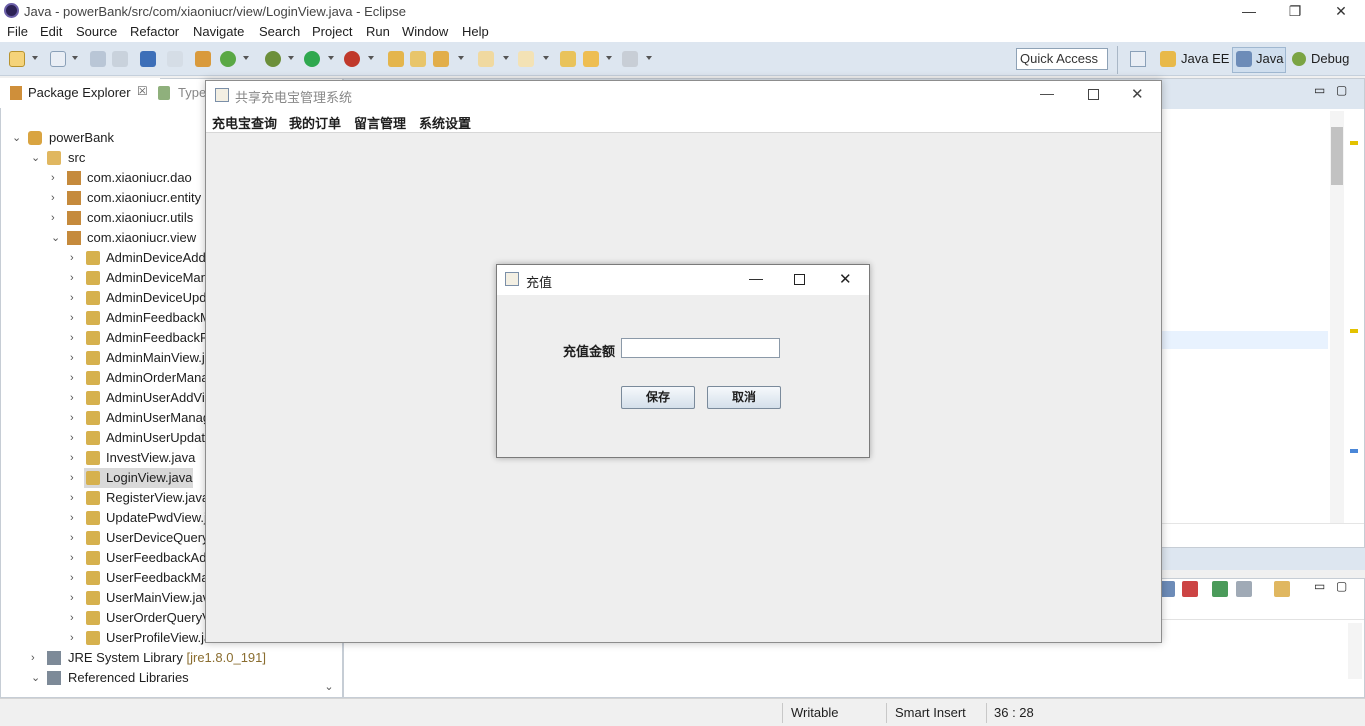  What do you see at coordinates (1093, 94) in the screenshot?
I see `app-maximize-button` at bounding box center [1093, 94].